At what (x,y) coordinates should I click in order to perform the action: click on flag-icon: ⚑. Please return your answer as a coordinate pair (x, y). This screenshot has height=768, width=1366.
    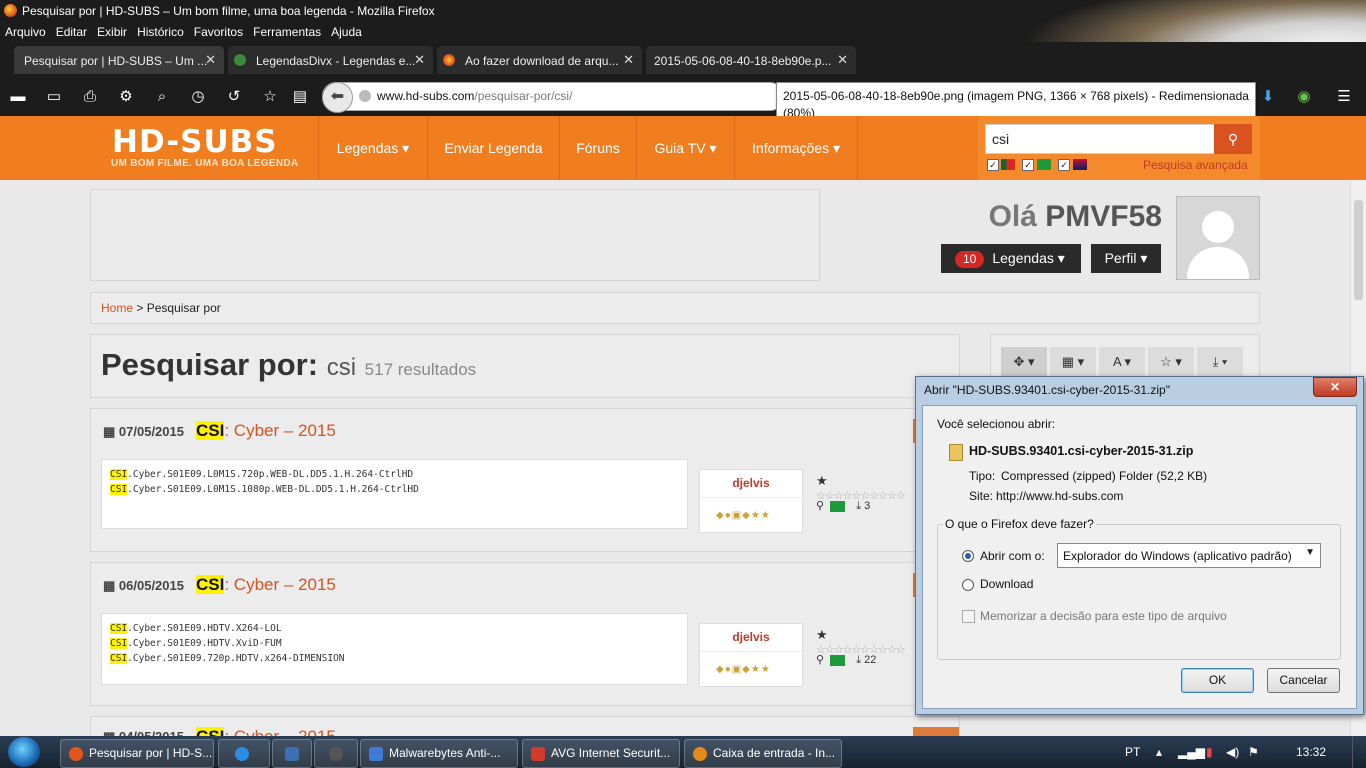
    Looking at the image, I should click on (1253, 752).